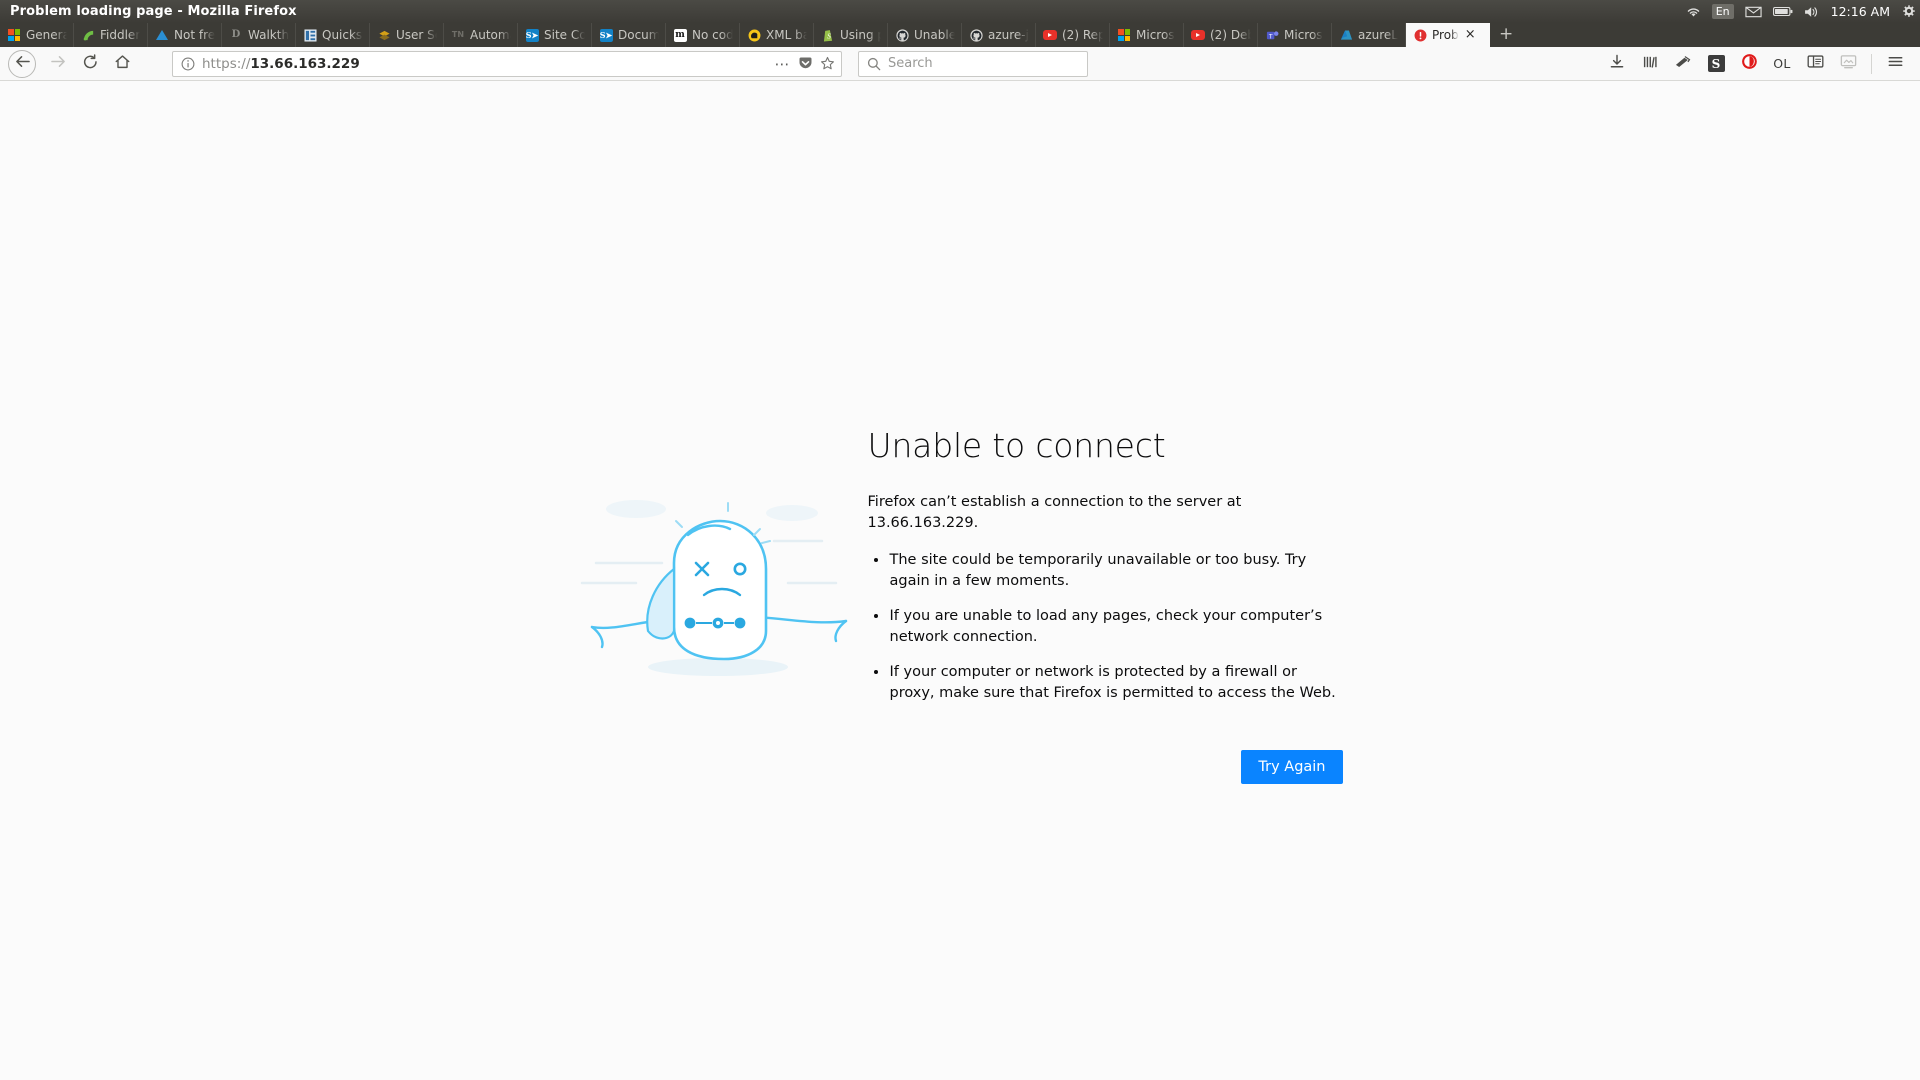 This screenshot has width=1920, height=1080. I want to click on wifi-icon, so click(1693, 12).